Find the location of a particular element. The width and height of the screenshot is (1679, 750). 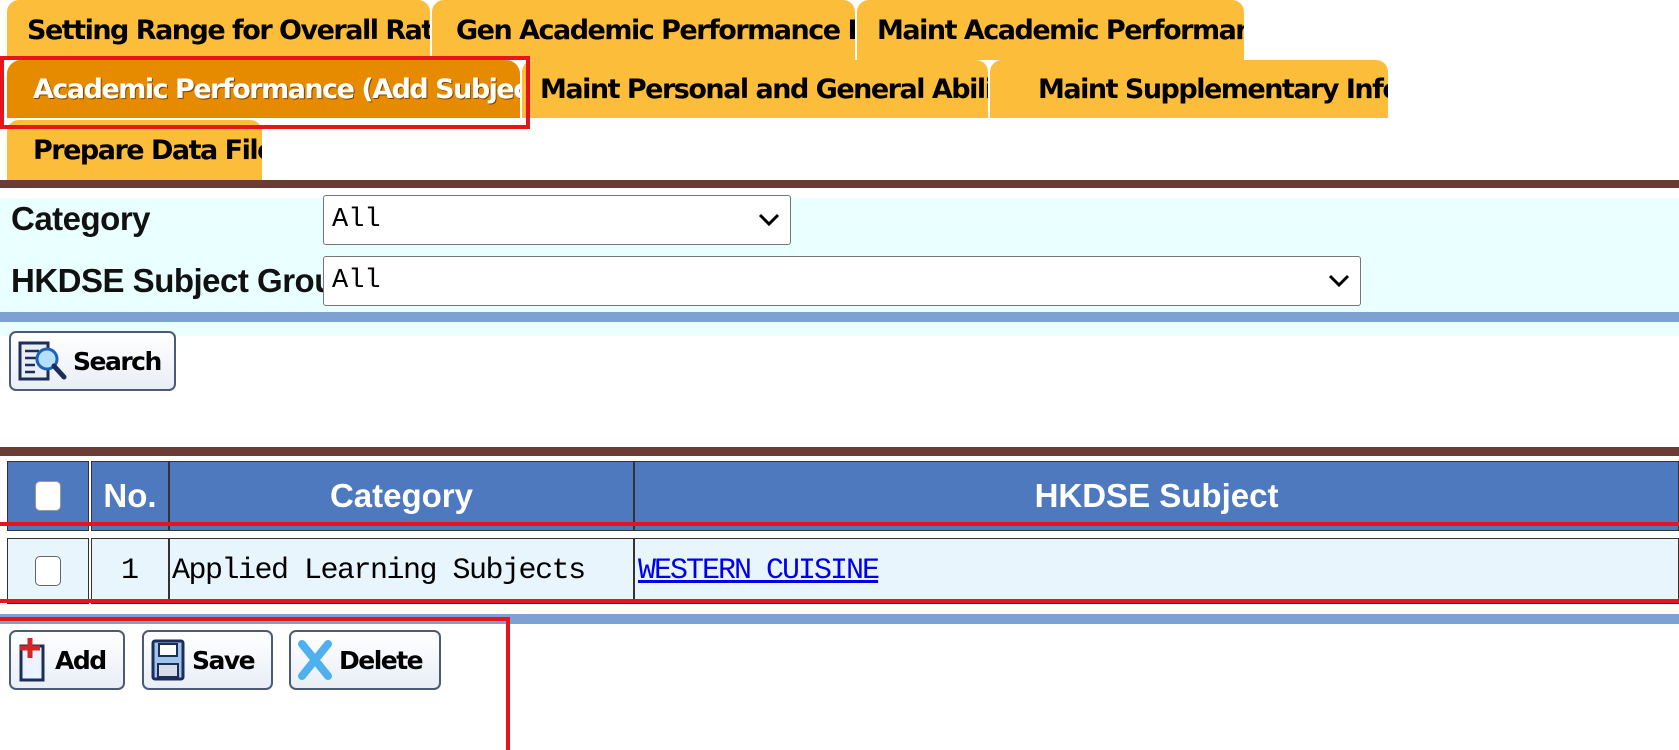

column-header-subject-label: HKDSE Subject is located at coordinates (1156, 495).